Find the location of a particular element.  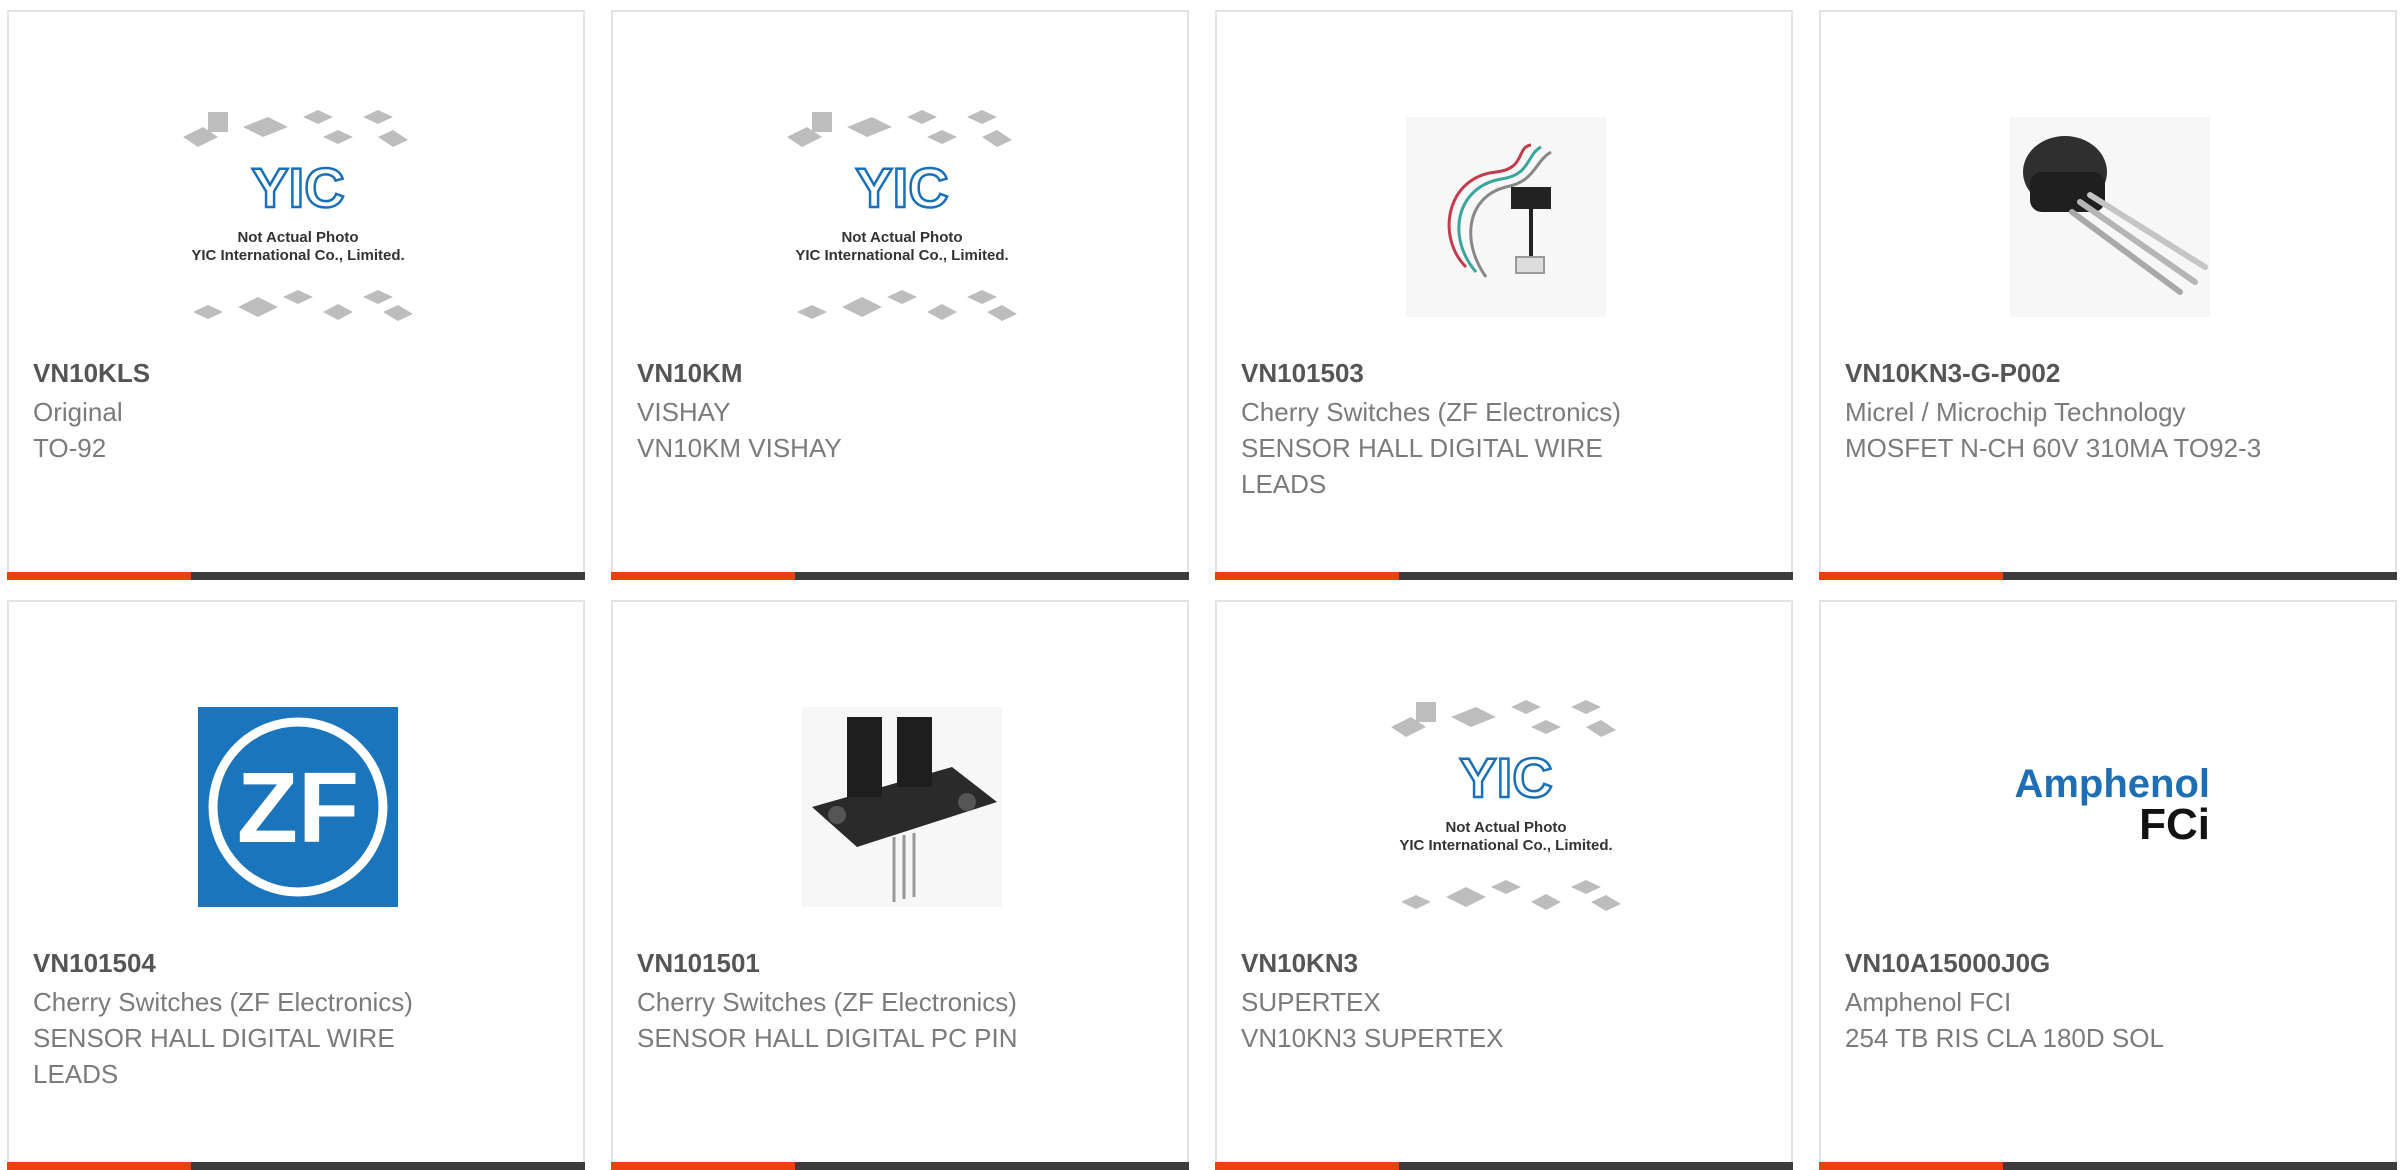

transistor-icon is located at coordinates (2110, 217).